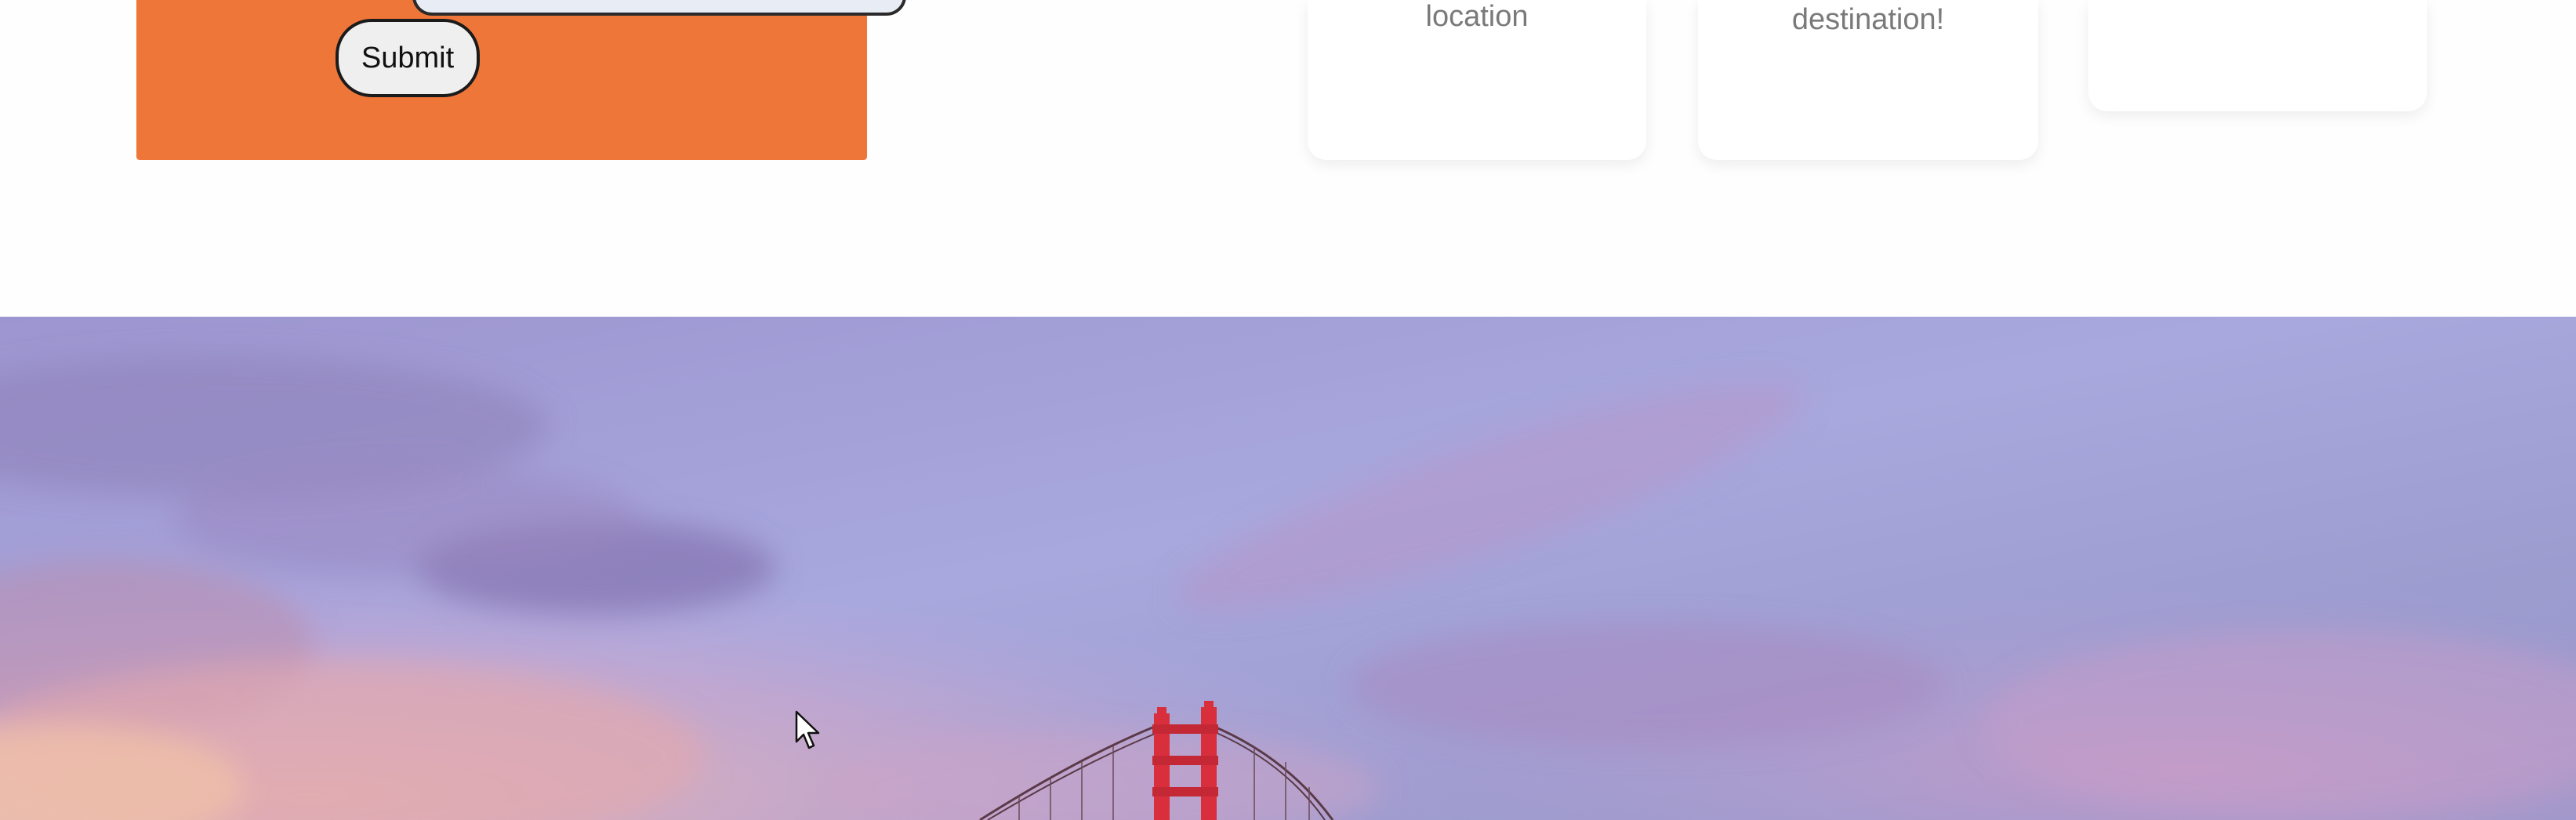 This screenshot has height=820, width=2576. I want to click on text-input, so click(659, 8).